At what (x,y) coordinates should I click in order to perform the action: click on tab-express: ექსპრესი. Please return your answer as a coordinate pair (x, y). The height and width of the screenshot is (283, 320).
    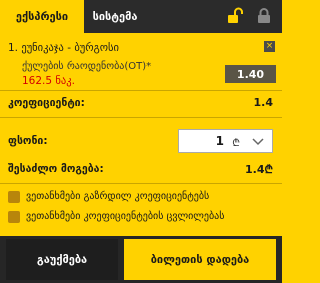
    Looking at the image, I should click on (42, 16).